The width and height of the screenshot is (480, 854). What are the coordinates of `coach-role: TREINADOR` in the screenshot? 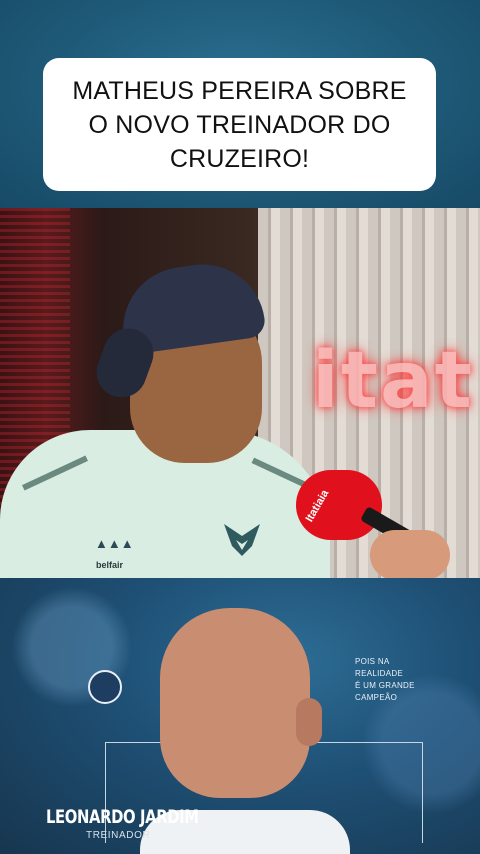 It's located at (118, 835).